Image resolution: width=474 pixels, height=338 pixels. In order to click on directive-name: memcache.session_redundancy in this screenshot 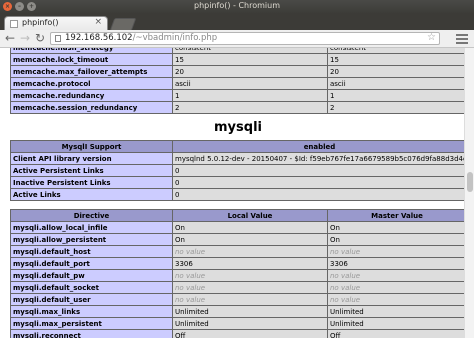, I will do `click(91, 107)`.